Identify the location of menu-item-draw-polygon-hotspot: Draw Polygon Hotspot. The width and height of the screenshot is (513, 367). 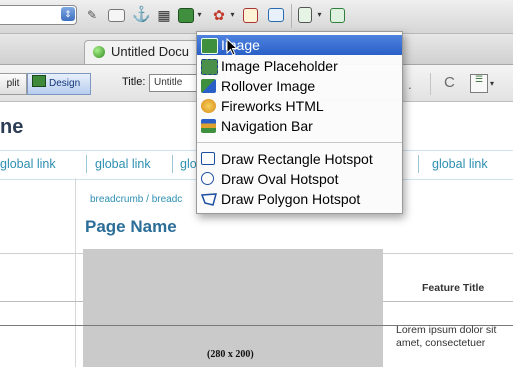
(299, 199).